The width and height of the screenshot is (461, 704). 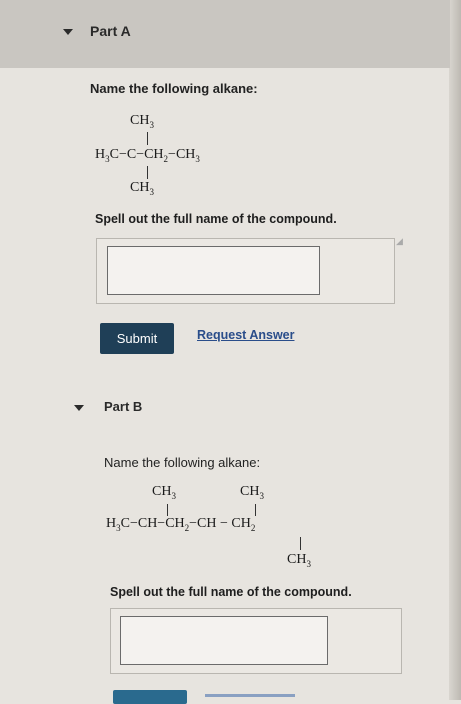 What do you see at coordinates (181, 524) in the screenshot?
I see `structure-main-chain: H3C−CH−CH2−CH − CH2` at bounding box center [181, 524].